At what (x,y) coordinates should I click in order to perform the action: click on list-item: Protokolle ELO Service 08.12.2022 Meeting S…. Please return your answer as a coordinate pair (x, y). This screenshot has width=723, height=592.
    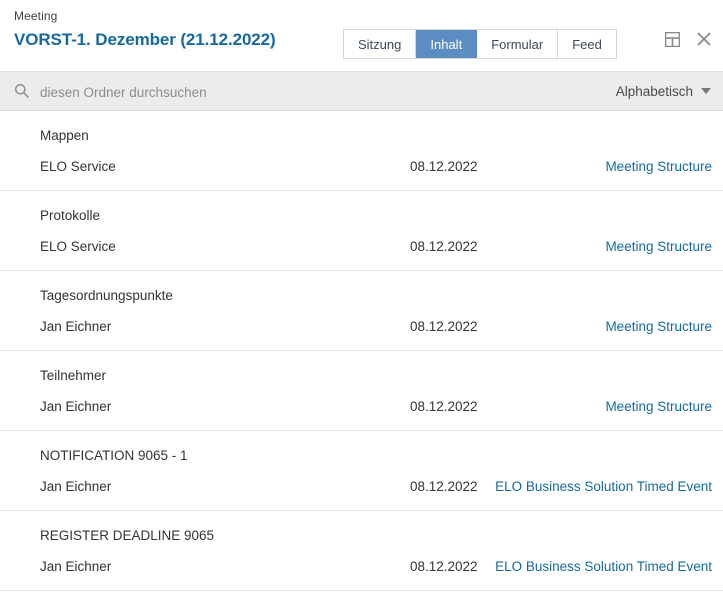
    Looking at the image, I should click on (361, 231).